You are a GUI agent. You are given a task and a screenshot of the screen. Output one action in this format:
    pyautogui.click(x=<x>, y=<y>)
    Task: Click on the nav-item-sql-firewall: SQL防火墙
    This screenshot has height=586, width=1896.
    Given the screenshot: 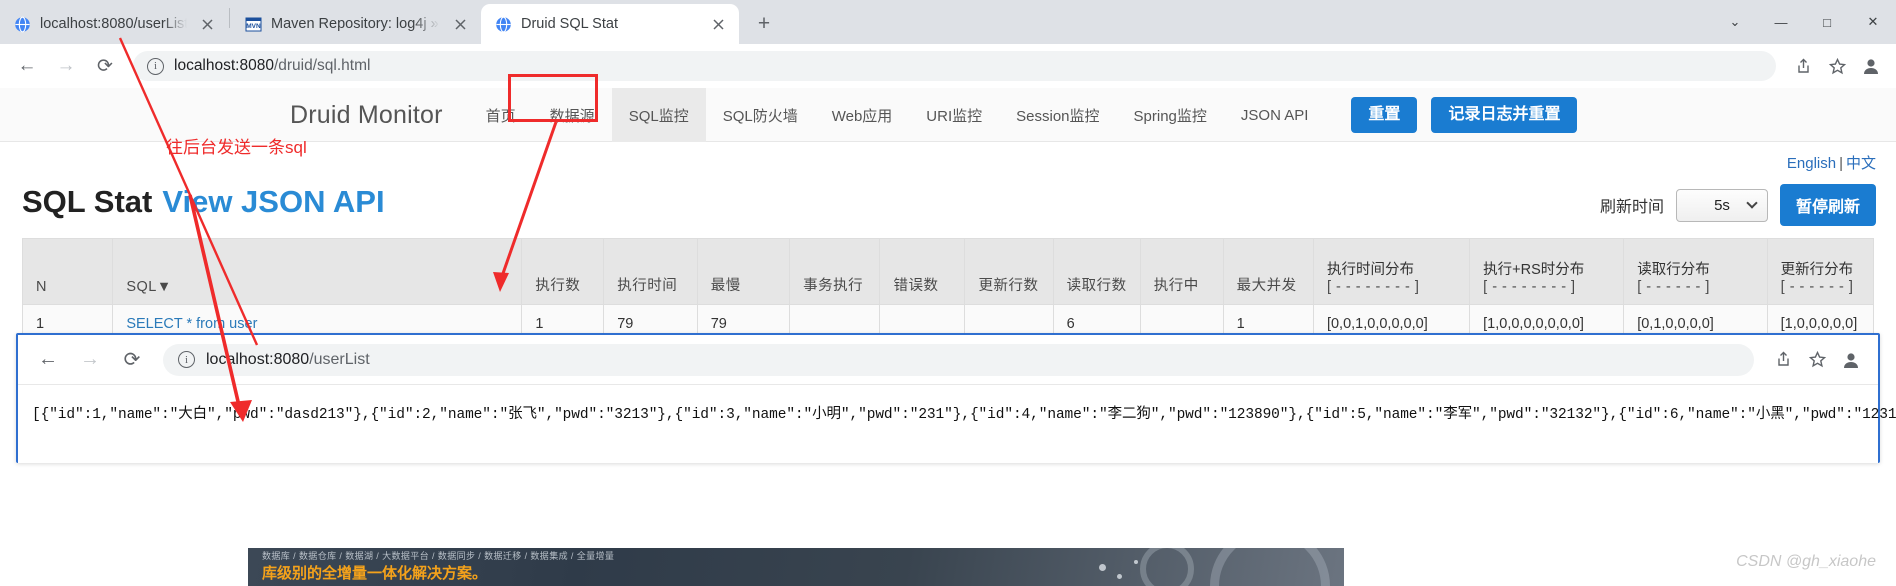 What is the action you would take?
    pyautogui.click(x=760, y=115)
    